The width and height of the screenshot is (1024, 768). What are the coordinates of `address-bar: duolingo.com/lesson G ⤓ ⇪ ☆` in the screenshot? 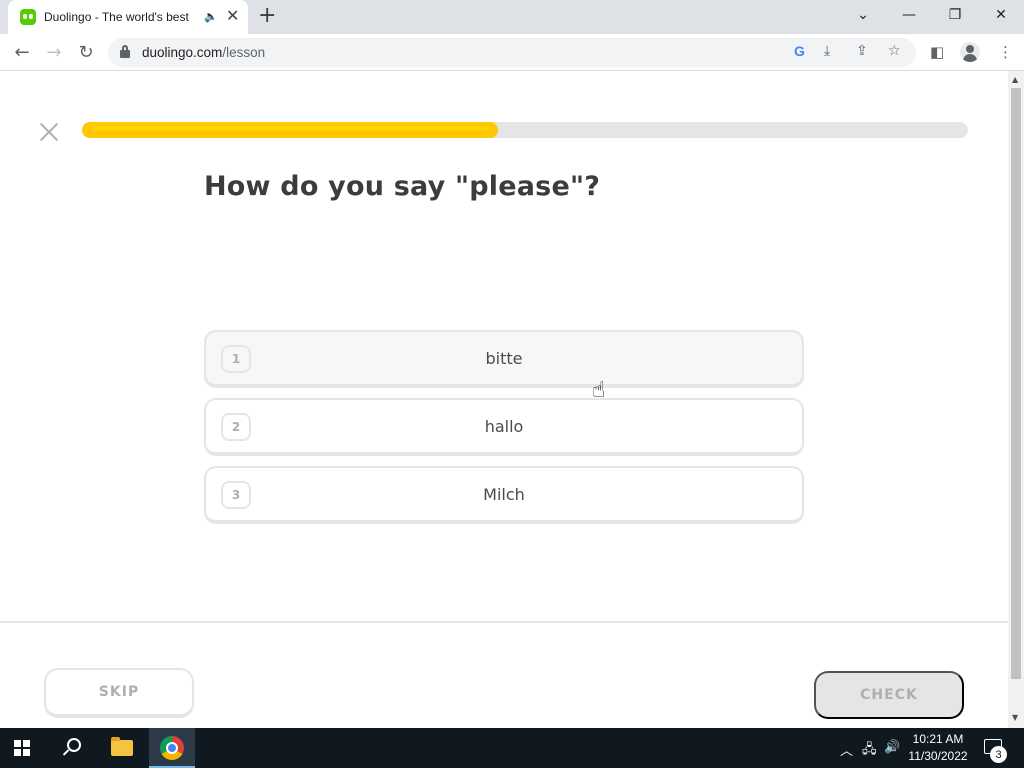 It's located at (512, 52).